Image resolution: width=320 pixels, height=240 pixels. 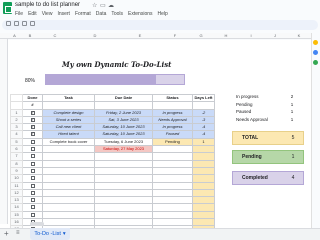 I want to click on due-date-cell: Sat, 3 June 2023, so click(x=123, y=120).